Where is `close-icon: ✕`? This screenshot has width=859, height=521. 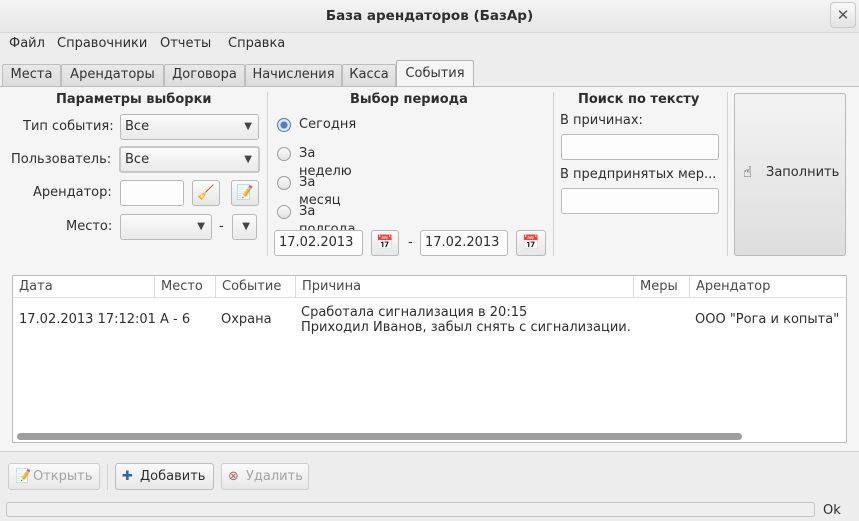 close-icon: ✕ is located at coordinates (843, 15).